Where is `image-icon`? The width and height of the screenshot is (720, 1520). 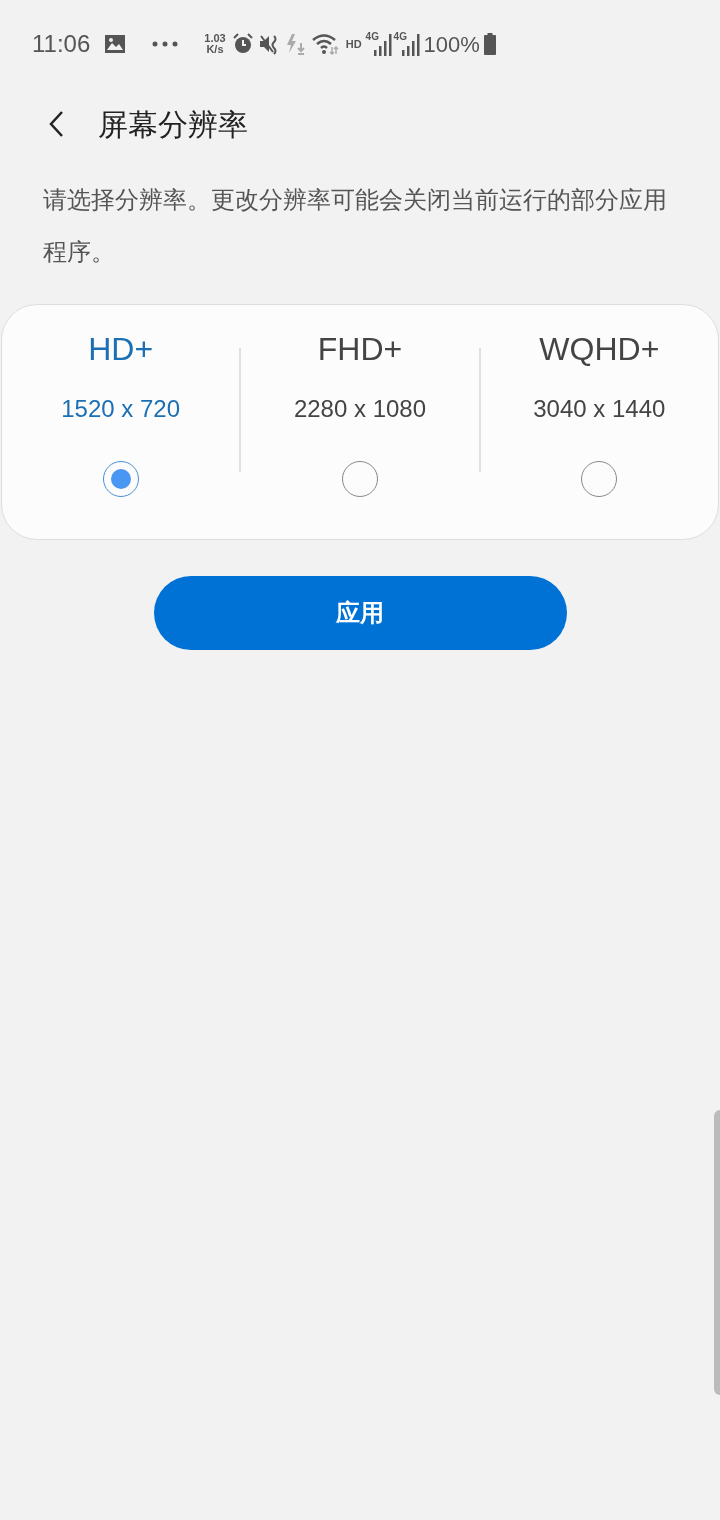
image-icon is located at coordinates (115, 44).